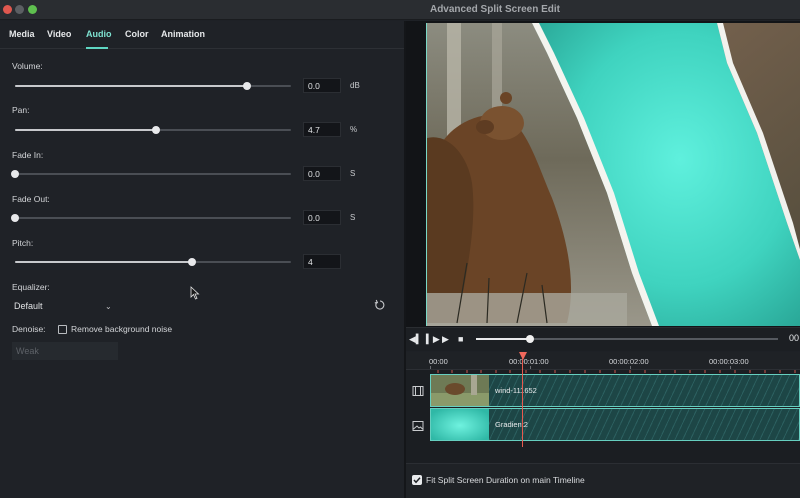 This screenshot has width=800, height=498. What do you see at coordinates (460, 339) in the screenshot?
I see `stop-icon: ■` at bounding box center [460, 339].